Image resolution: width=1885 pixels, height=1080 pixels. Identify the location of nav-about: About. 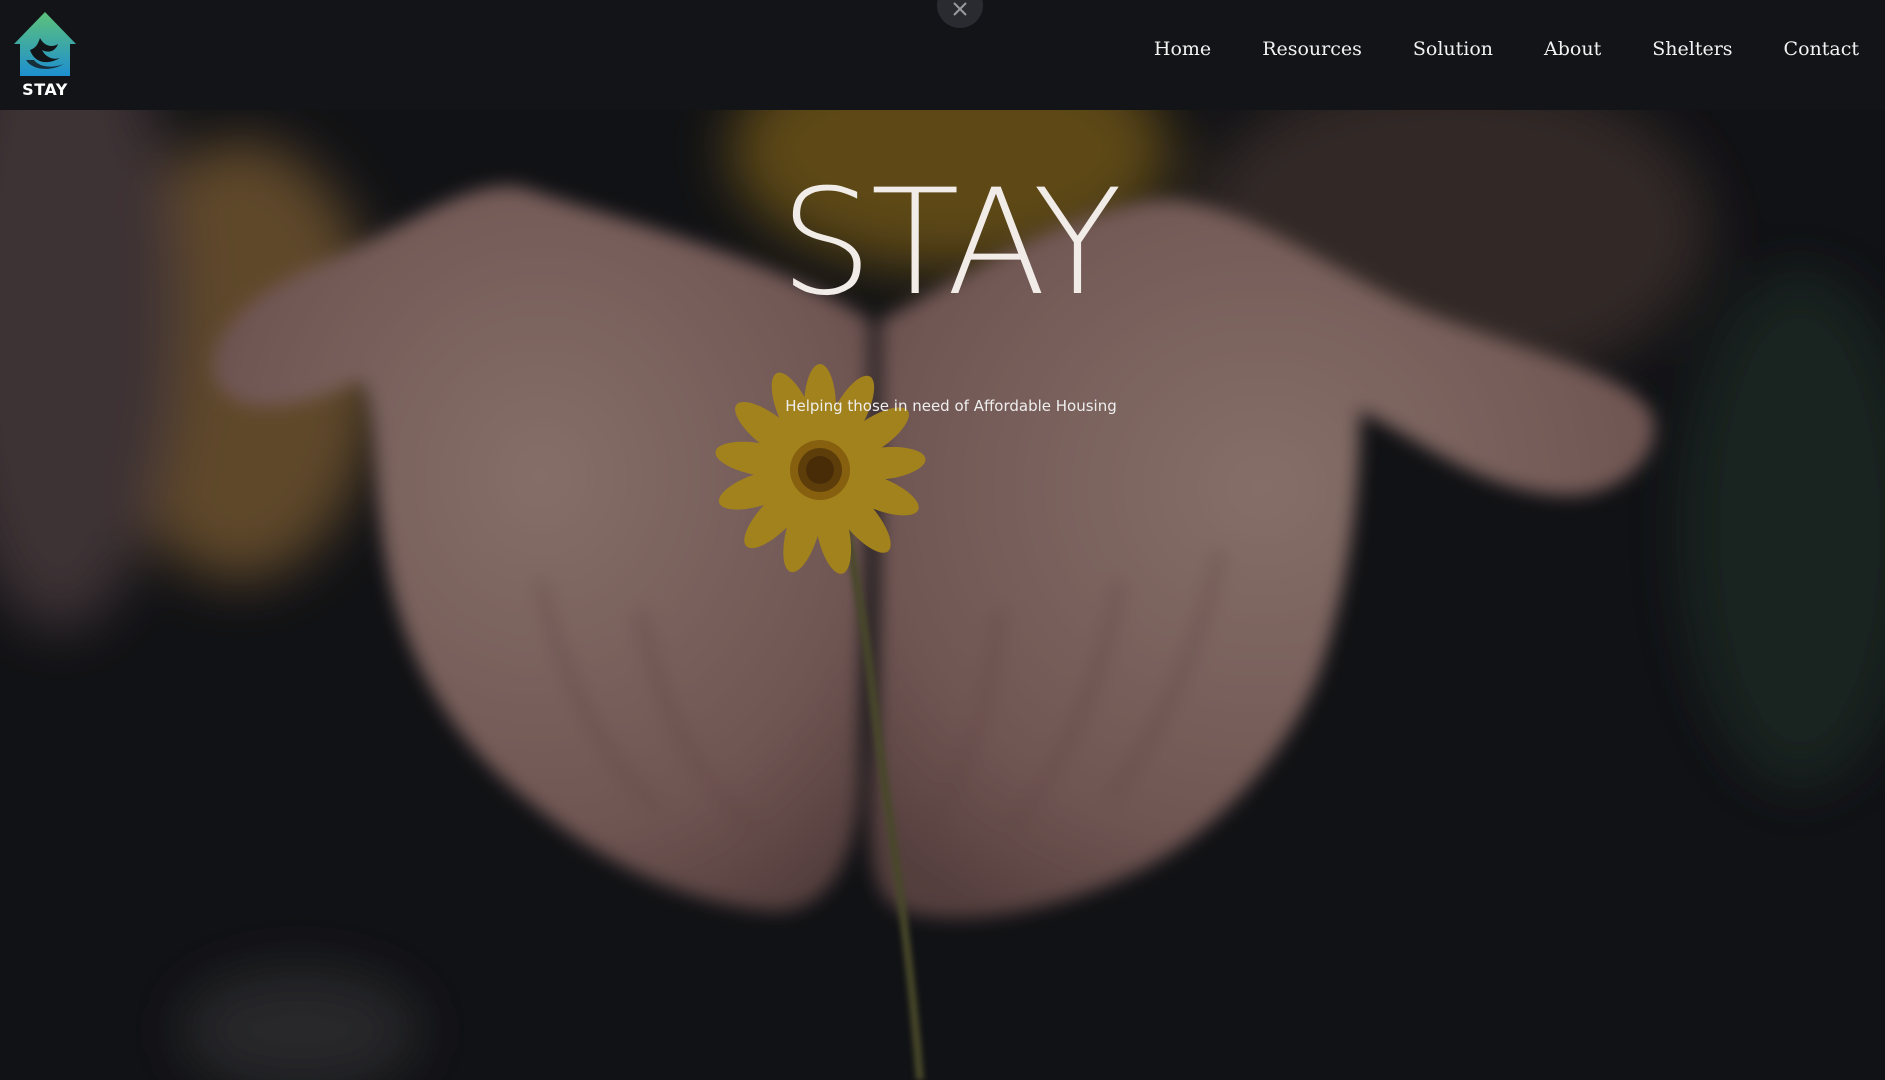
(1572, 49).